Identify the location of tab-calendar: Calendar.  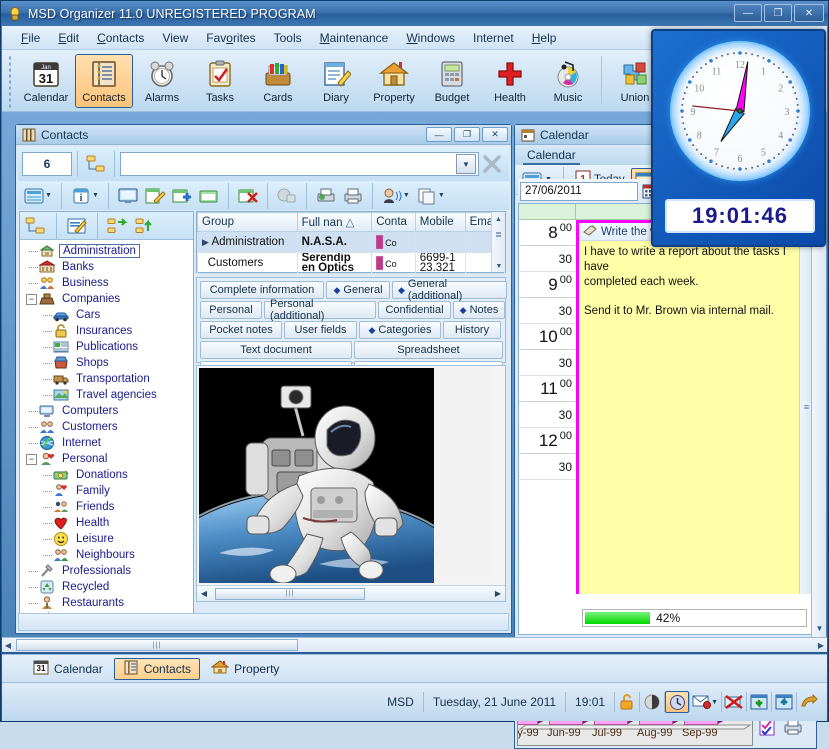
(551, 156).